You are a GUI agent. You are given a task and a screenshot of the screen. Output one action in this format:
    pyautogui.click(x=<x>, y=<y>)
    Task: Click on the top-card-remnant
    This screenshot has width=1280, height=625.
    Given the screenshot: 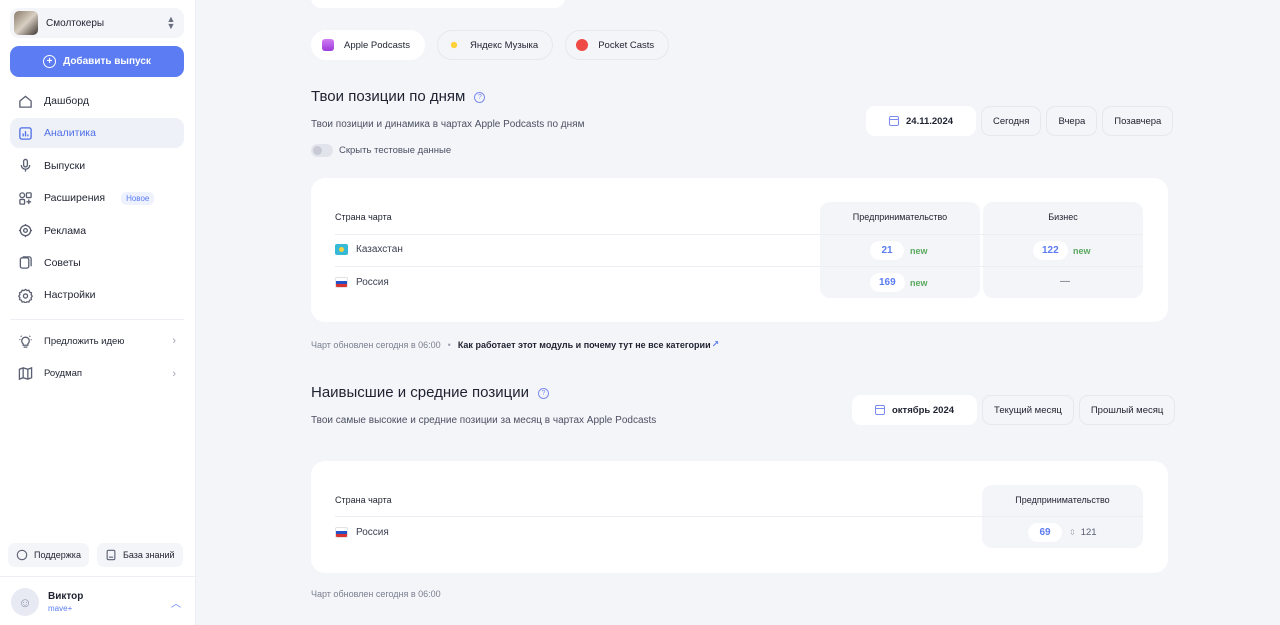 What is the action you would take?
    pyautogui.click(x=438, y=4)
    